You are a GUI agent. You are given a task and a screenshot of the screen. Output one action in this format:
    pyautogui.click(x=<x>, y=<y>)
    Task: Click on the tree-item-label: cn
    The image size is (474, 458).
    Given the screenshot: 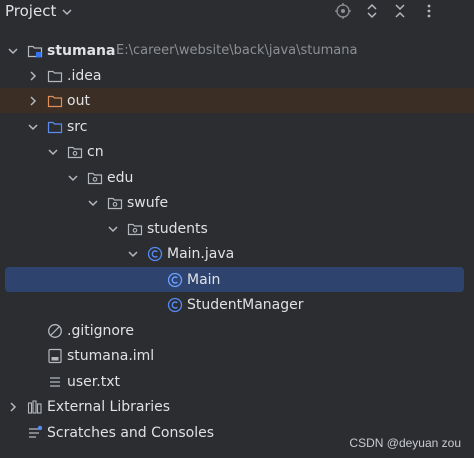 What is the action you would take?
    pyautogui.click(x=95, y=151)
    